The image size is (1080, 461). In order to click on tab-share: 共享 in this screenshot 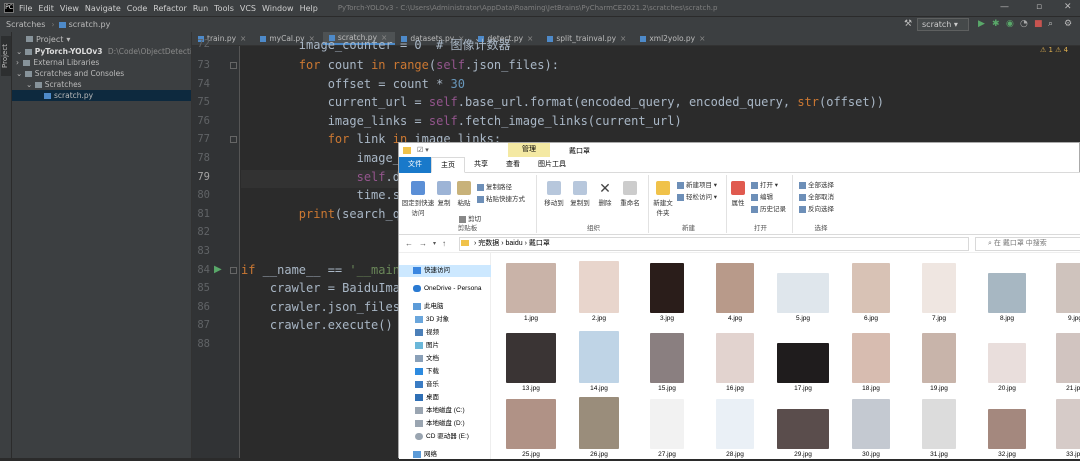, I will do `click(481, 165)`.